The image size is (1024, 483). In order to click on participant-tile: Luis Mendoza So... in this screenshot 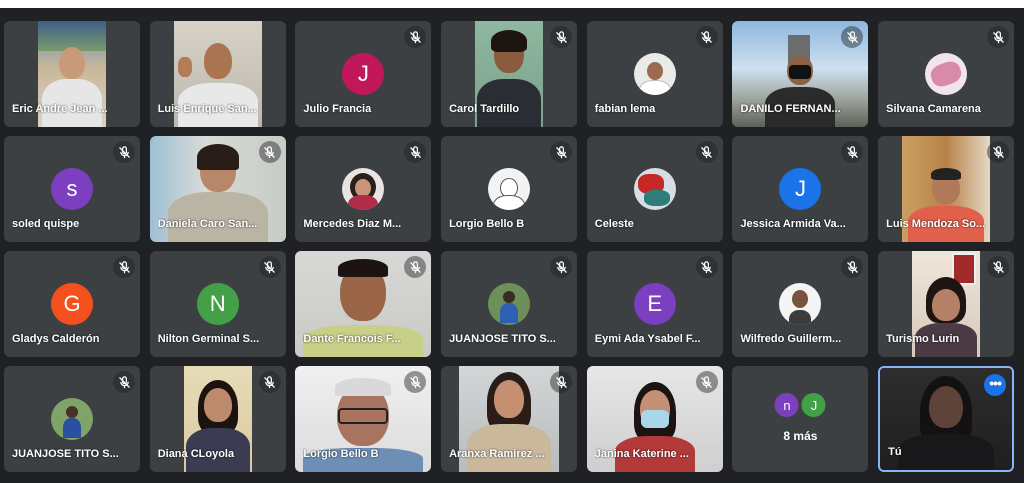, I will do `click(946, 189)`.